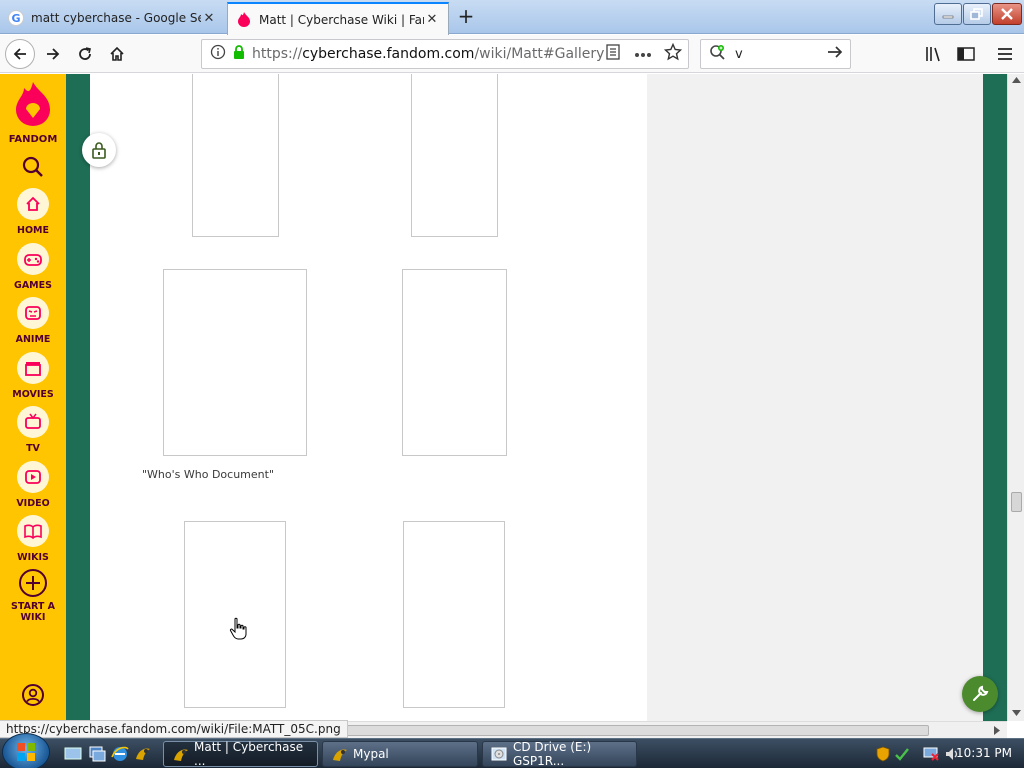 This screenshot has height=768, width=1024. What do you see at coordinates (466, 16) in the screenshot?
I see `new-tab-button: +` at bounding box center [466, 16].